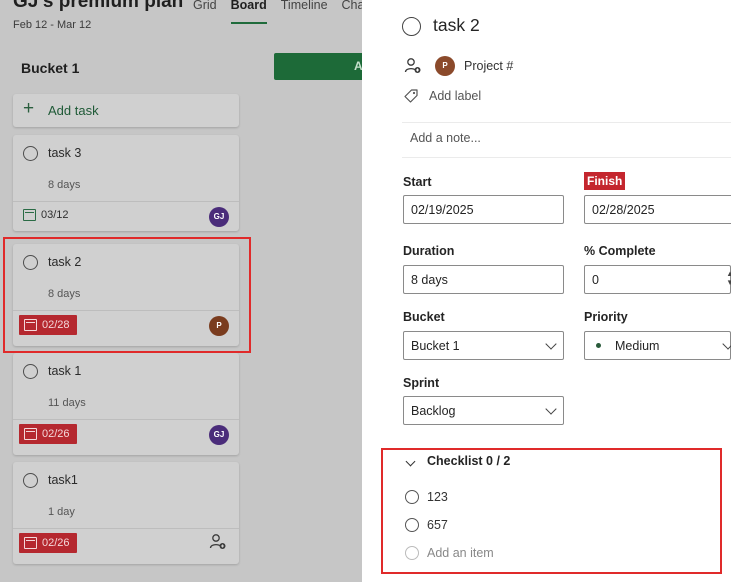 The image size is (731, 582). What do you see at coordinates (65, 371) in the screenshot?
I see `task-card-title: task 1` at bounding box center [65, 371].